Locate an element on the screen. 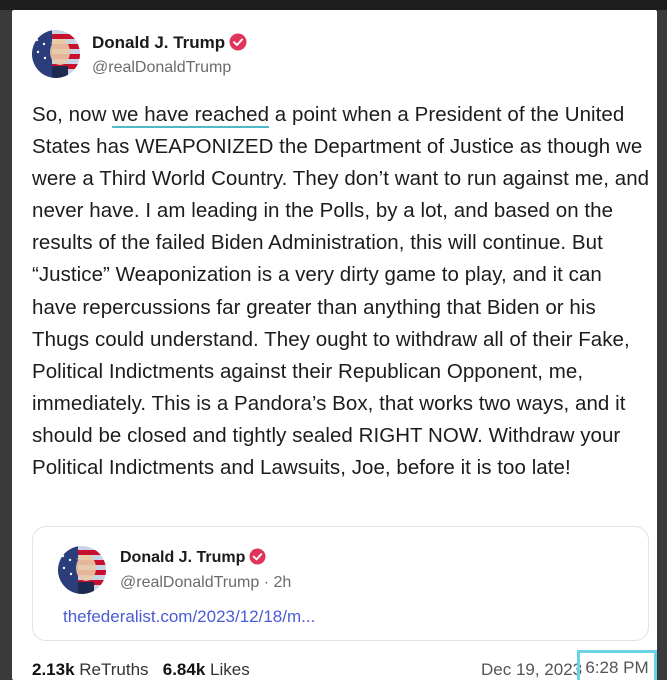 The image size is (667, 680). likes-count: 6.84k is located at coordinates (184, 669).